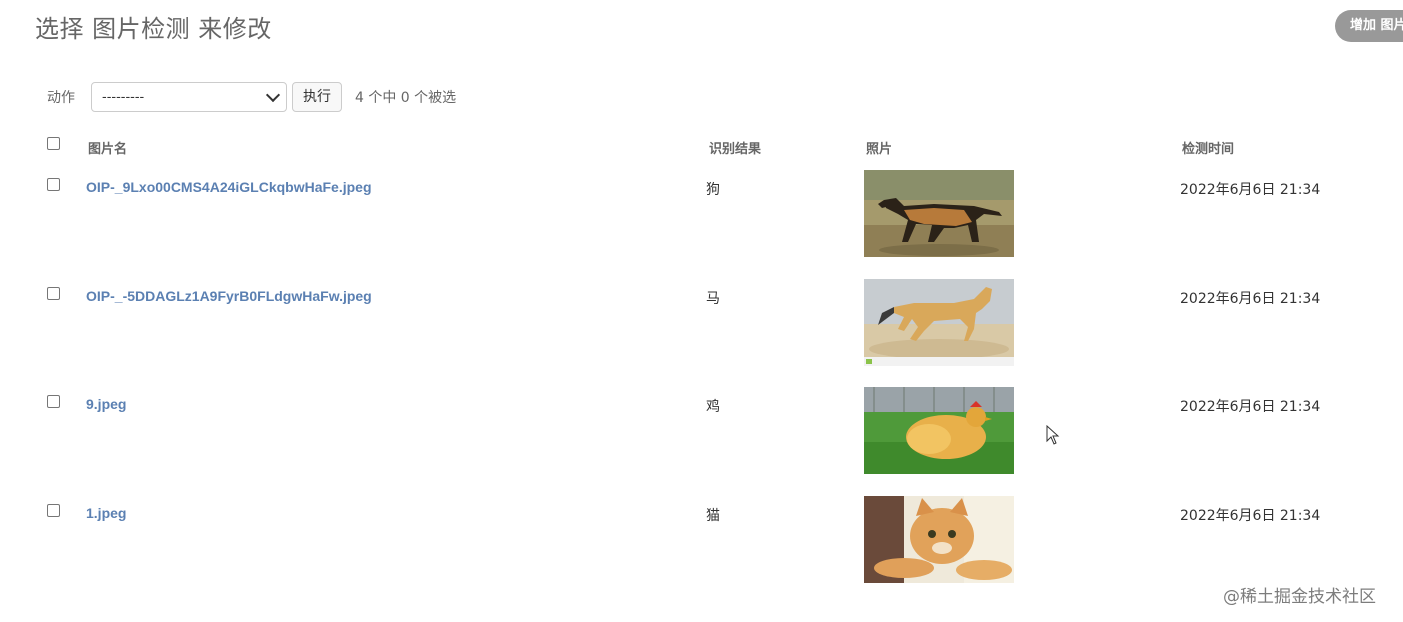  What do you see at coordinates (53, 143) in the screenshot?
I see `select-all-checkbox` at bounding box center [53, 143].